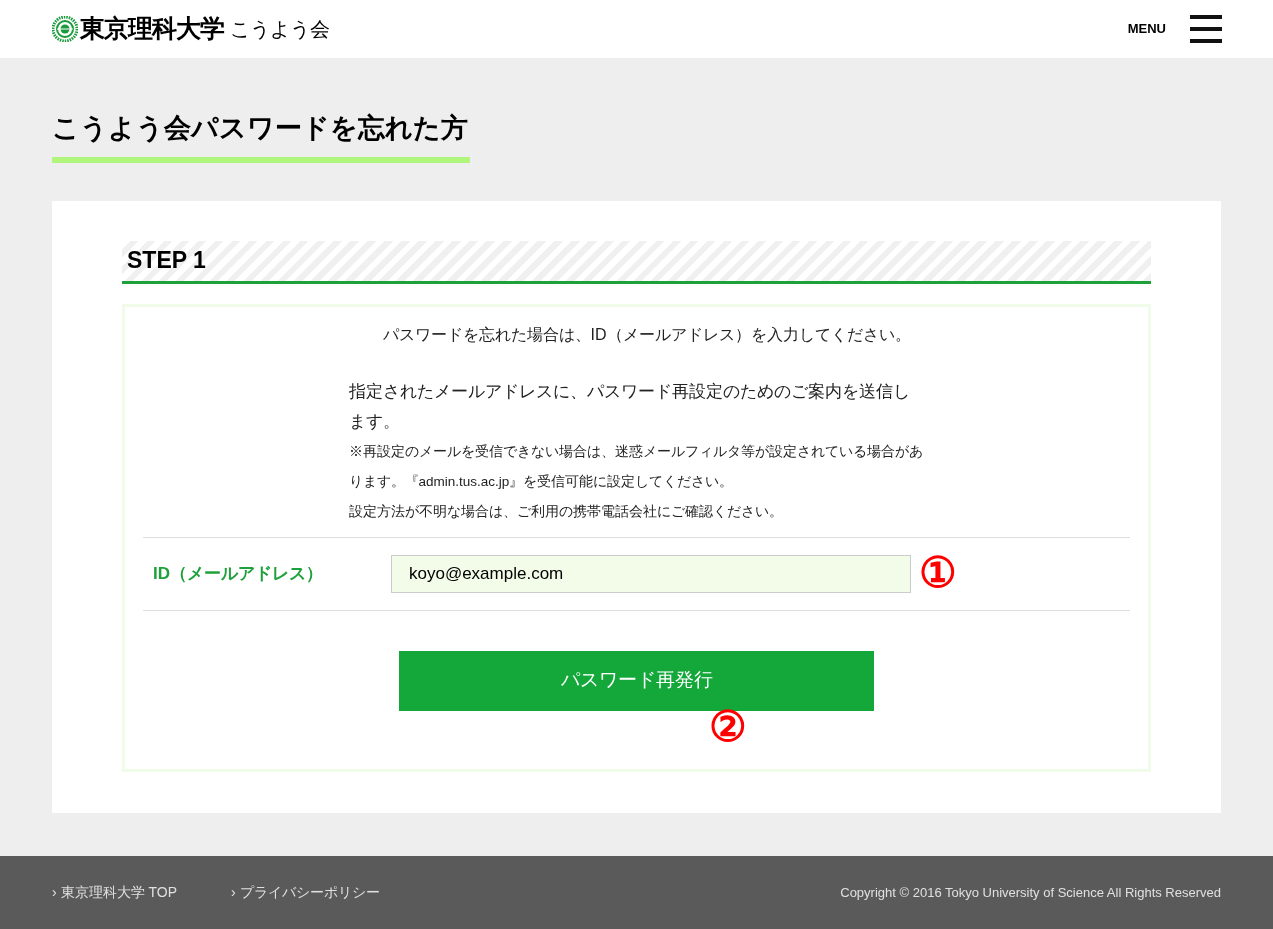  Describe the element at coordinates (1030, 892) in the screenshot. I see `copyright-text: Copyright © 2016 Tokyo University of Science All Rights Reserved` at that location.